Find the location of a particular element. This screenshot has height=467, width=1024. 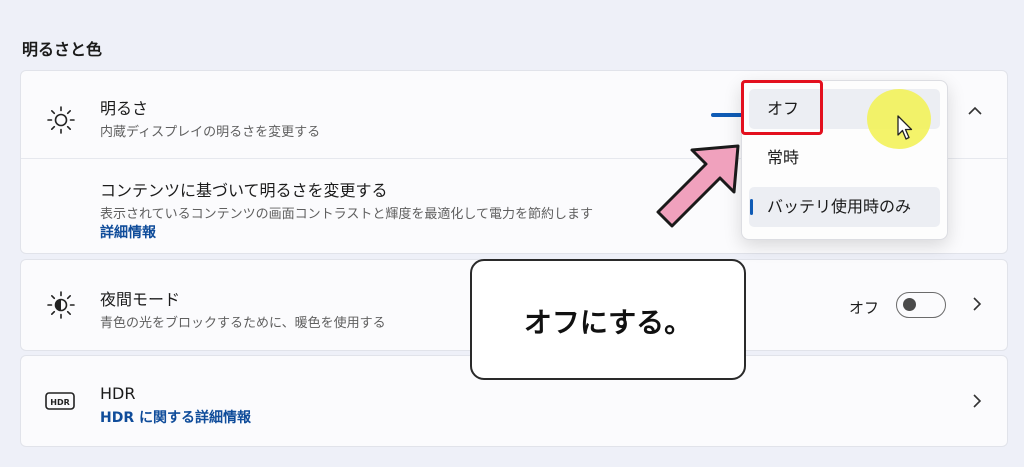

details-link: 詳細情報 is located at coordinates (128, 232).